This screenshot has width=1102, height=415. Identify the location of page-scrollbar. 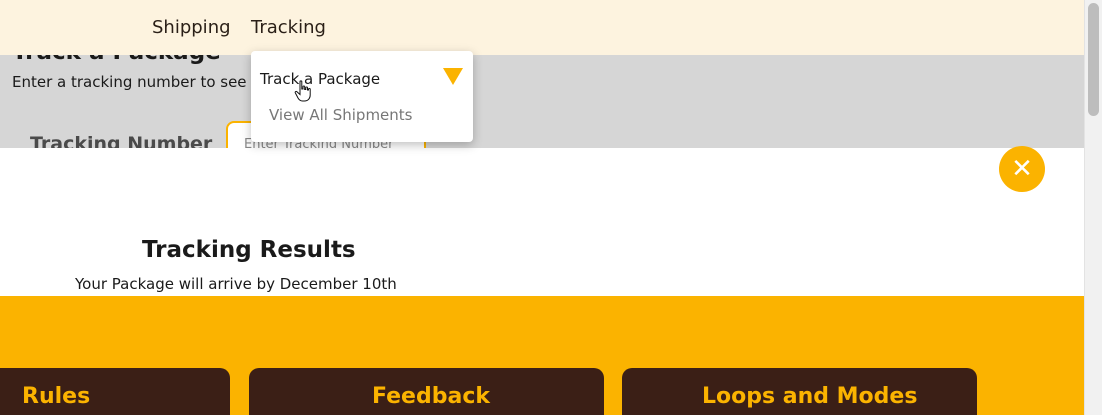
(1093, 207).